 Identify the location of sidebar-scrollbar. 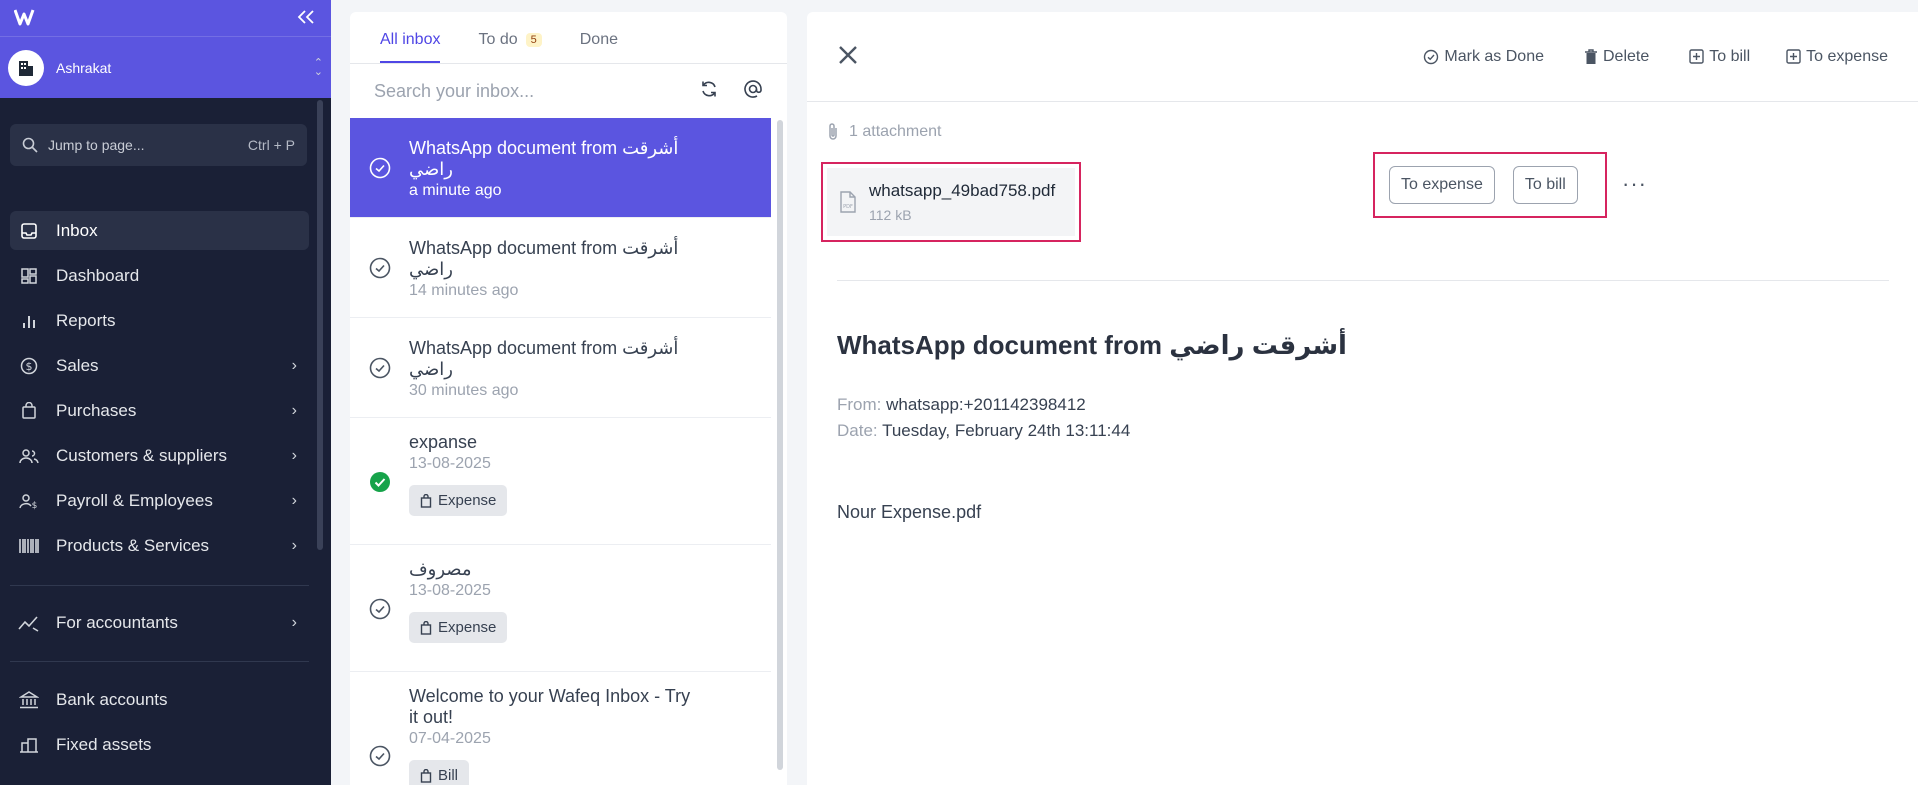
(320, 325).